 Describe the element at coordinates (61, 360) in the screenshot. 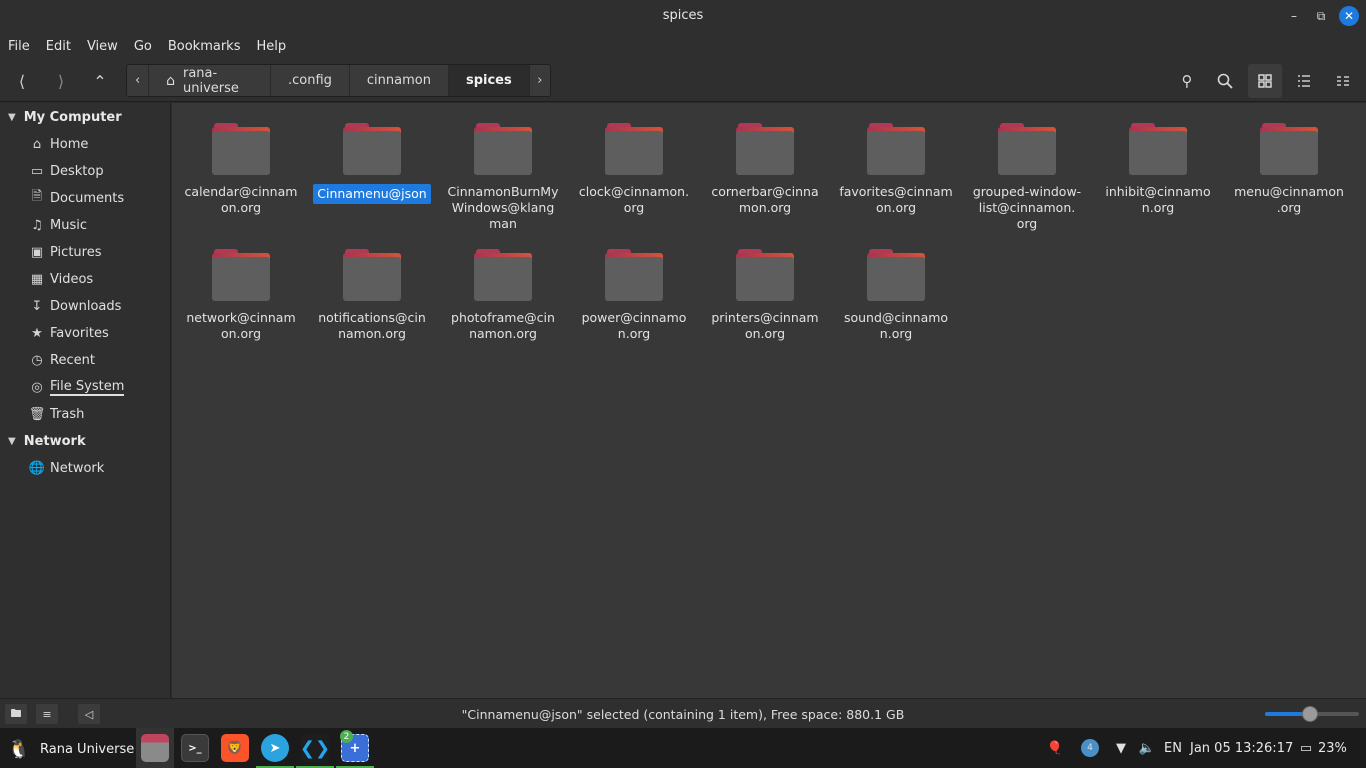

I see `sidebar-item-recent: ◷ Recent` at that location.